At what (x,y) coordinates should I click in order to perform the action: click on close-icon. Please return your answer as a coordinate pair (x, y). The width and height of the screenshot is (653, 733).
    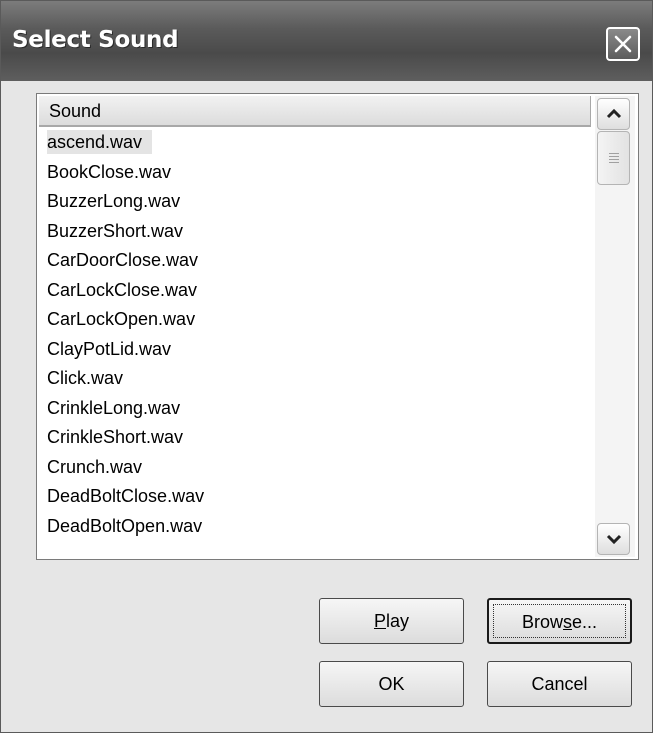
    Looking at the image, I should click on (623, 44).